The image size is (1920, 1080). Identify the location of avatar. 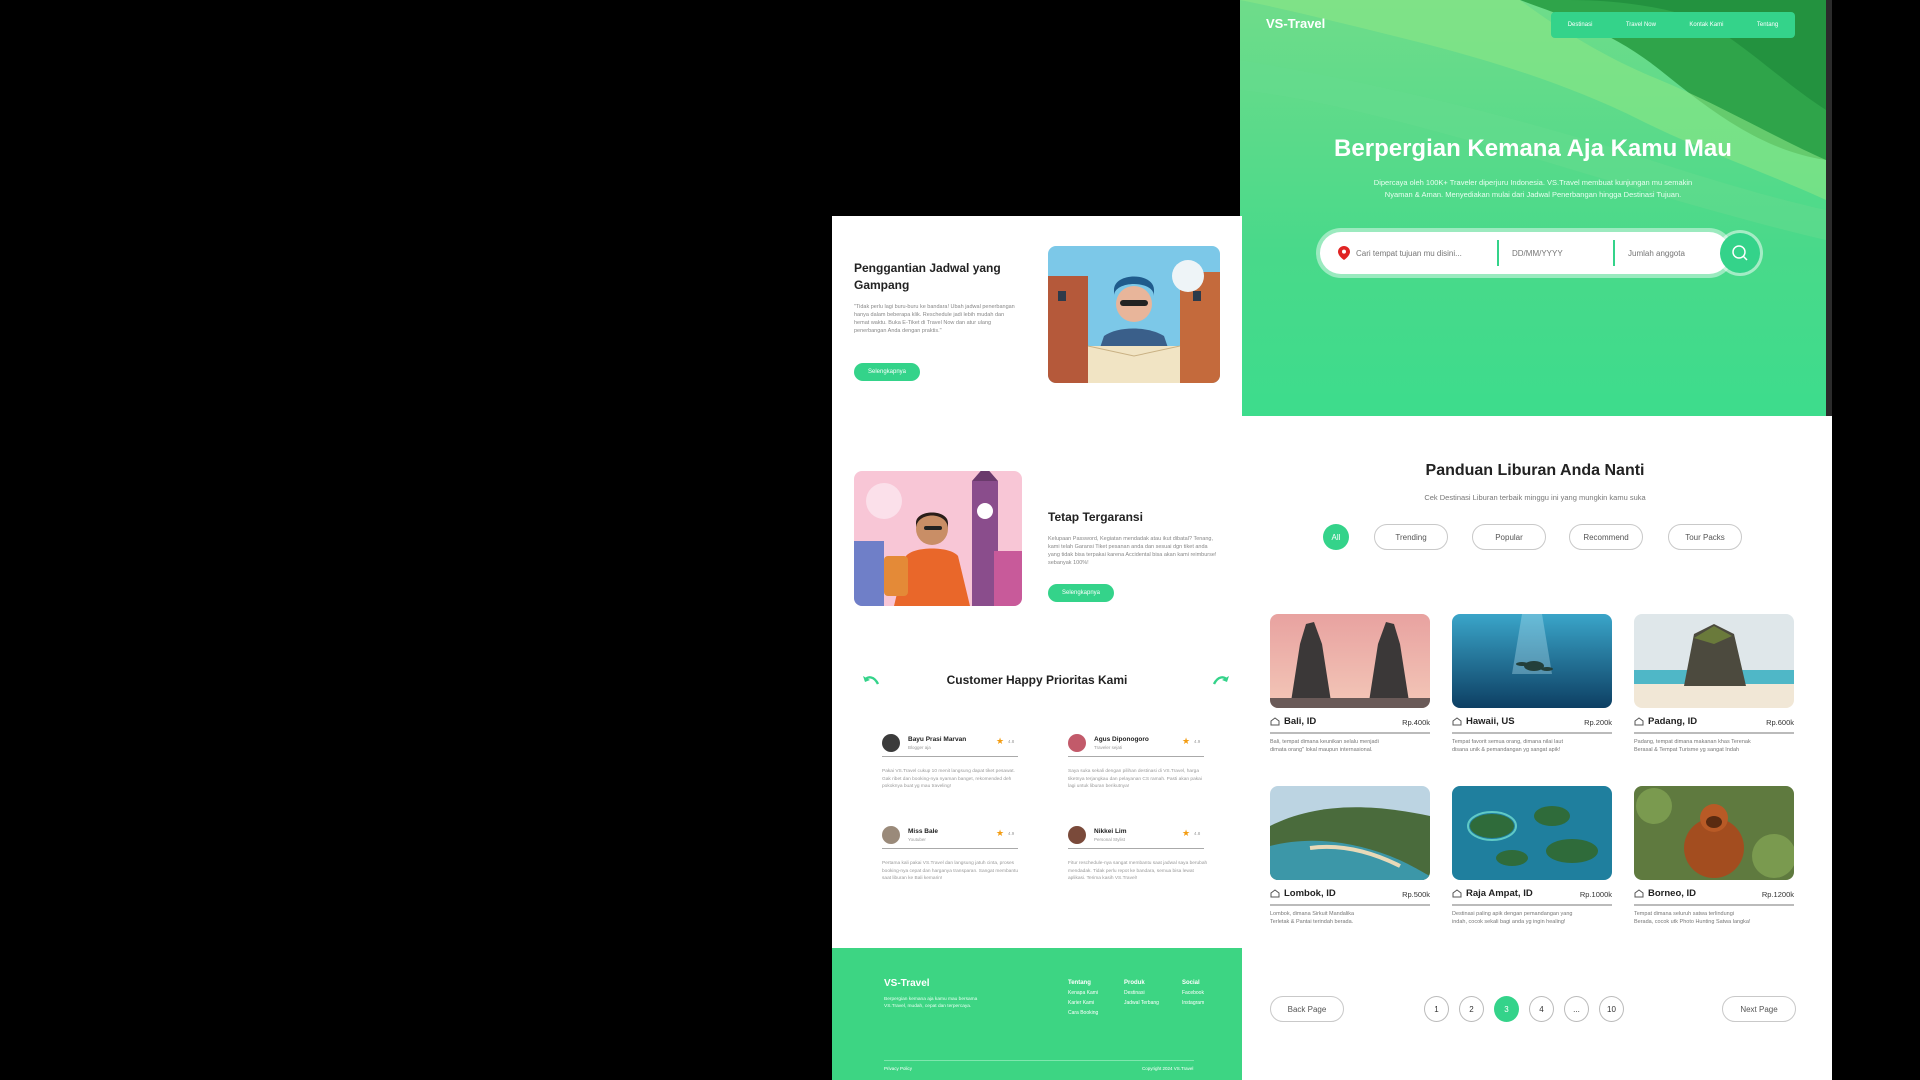
(891, 835).